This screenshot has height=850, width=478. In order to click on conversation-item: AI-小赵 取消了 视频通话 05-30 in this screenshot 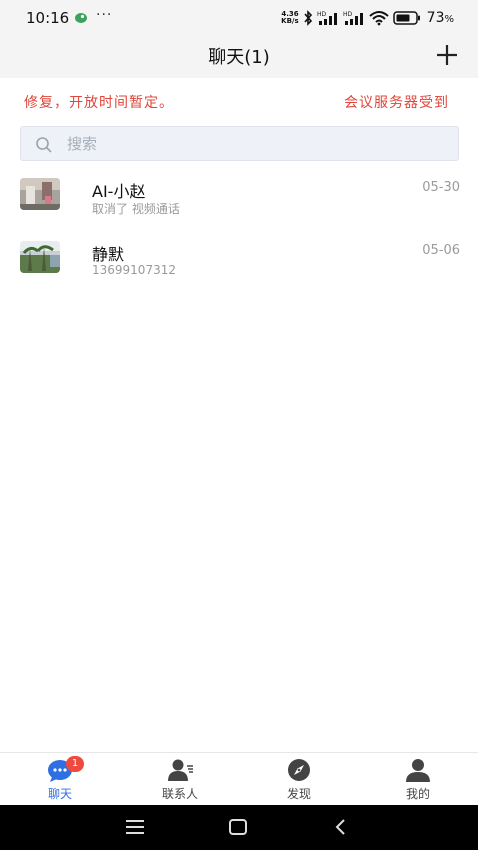, I will do `click(239, 208)`.